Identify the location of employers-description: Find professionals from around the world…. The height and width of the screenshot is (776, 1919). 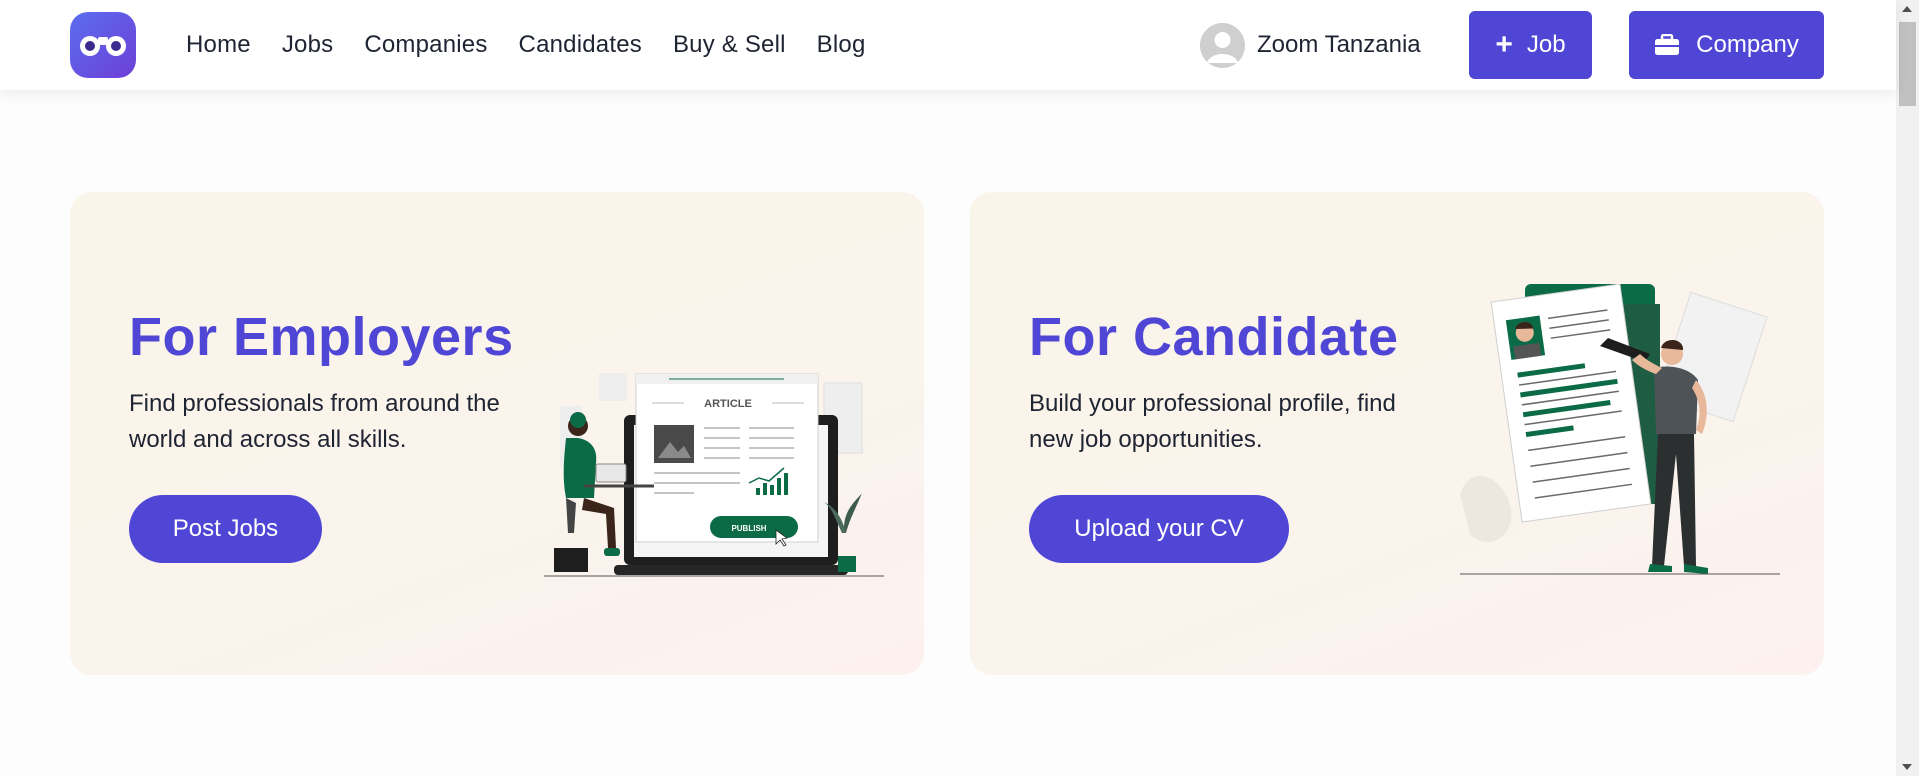
(314, 421).